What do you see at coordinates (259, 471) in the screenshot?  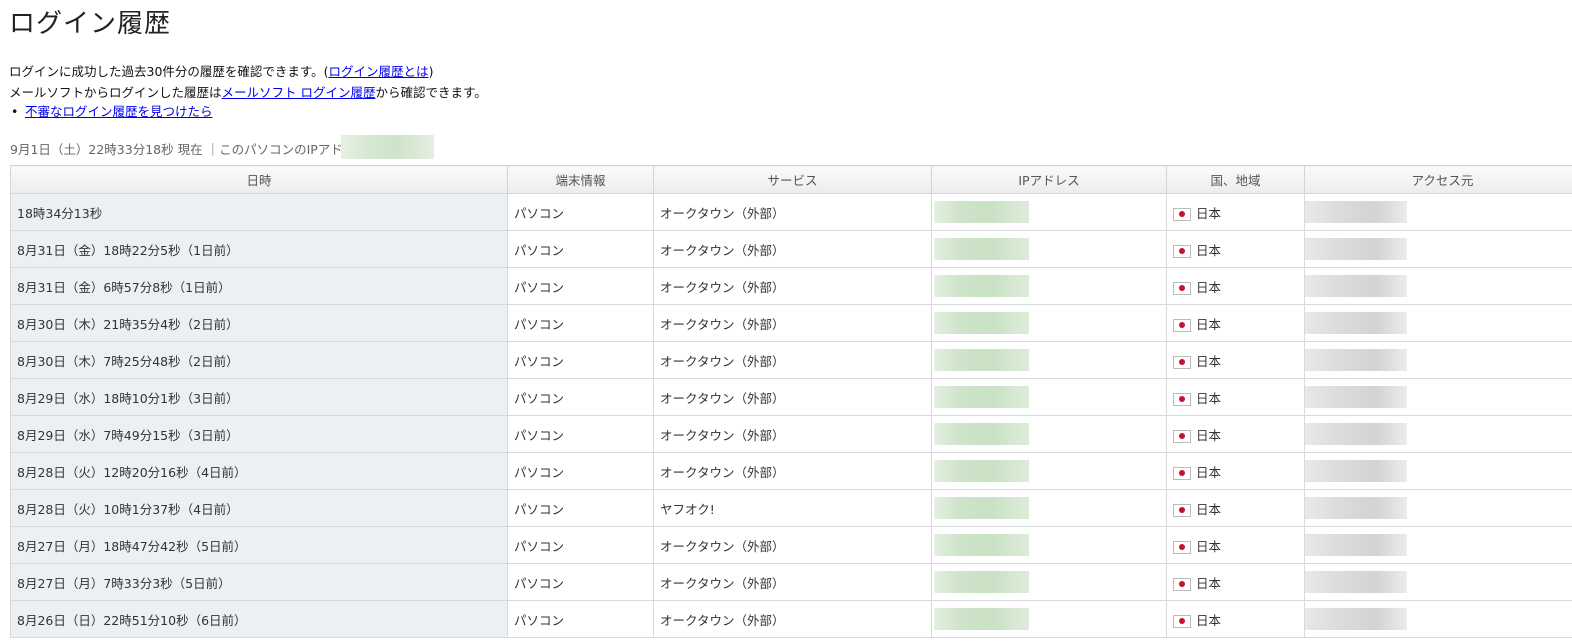 I see `cell-datetime: 8月28日（火）12時20分16秒（4日前）` at bounding box center [259, 471].